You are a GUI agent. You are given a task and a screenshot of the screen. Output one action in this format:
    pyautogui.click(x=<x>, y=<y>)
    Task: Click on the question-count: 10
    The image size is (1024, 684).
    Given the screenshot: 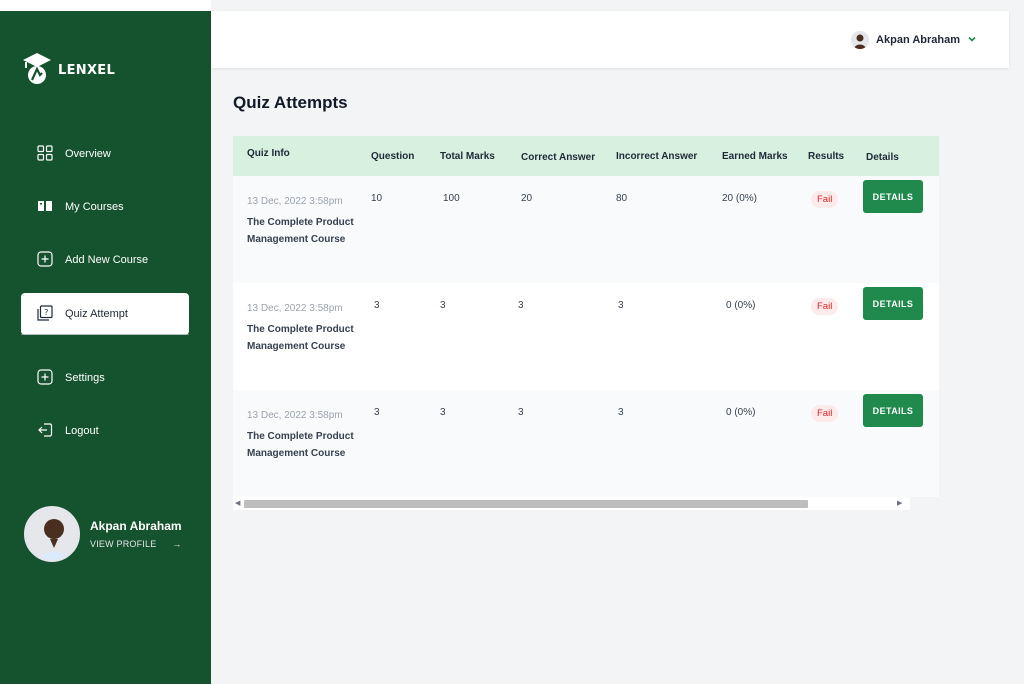 What is the action you would take?
    pyautogui.click(x=377, y=198)
    